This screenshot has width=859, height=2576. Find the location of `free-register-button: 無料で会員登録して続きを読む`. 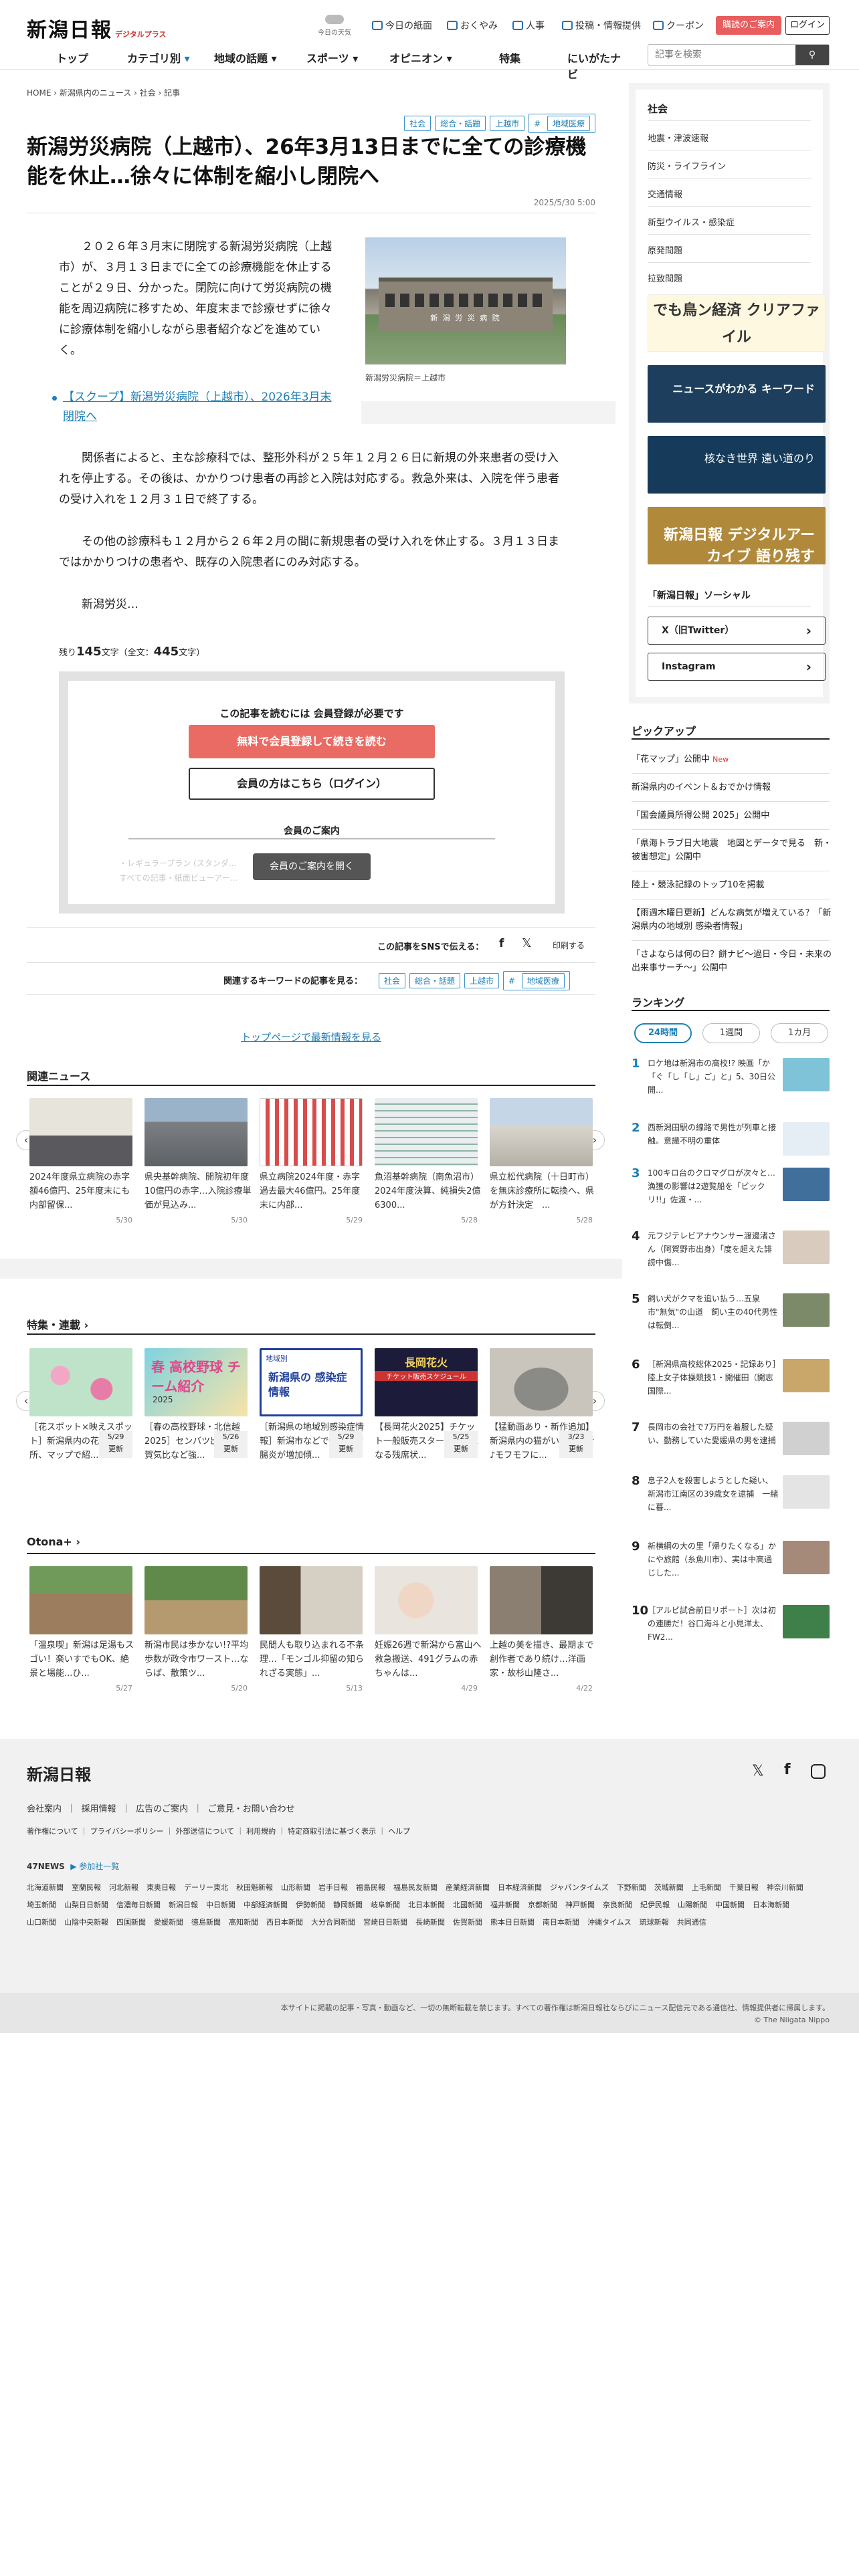

free-register-button: 無料で会員登録して続きを読む is located at coordinates (312, 742).